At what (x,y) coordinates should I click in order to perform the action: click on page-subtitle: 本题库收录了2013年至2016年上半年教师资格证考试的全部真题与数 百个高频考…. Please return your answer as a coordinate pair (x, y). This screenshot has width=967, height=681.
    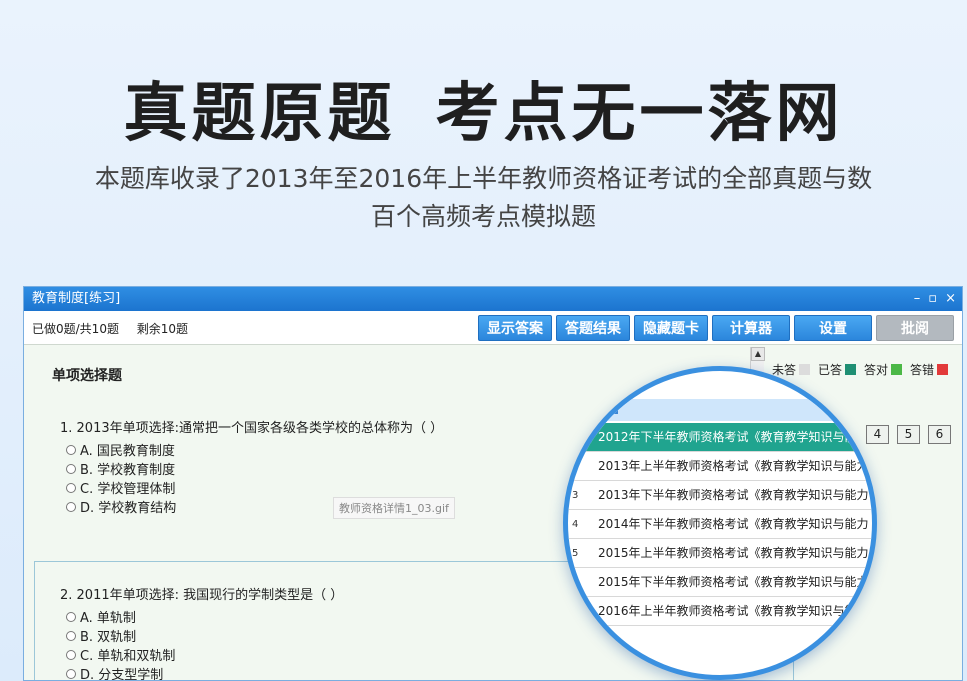
    Looking at the image, I should click on (483, 198).